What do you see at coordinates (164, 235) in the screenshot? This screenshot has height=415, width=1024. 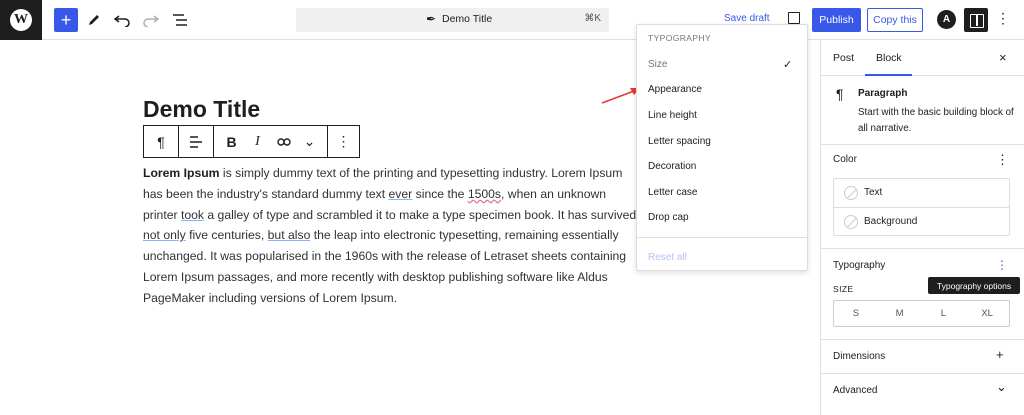 I see `grammar-flag: not only` at bounding box center [164, 235].